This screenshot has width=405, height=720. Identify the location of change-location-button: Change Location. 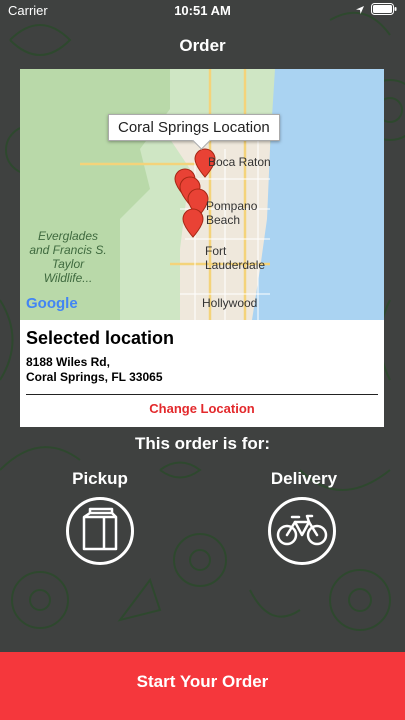
(202, 408).